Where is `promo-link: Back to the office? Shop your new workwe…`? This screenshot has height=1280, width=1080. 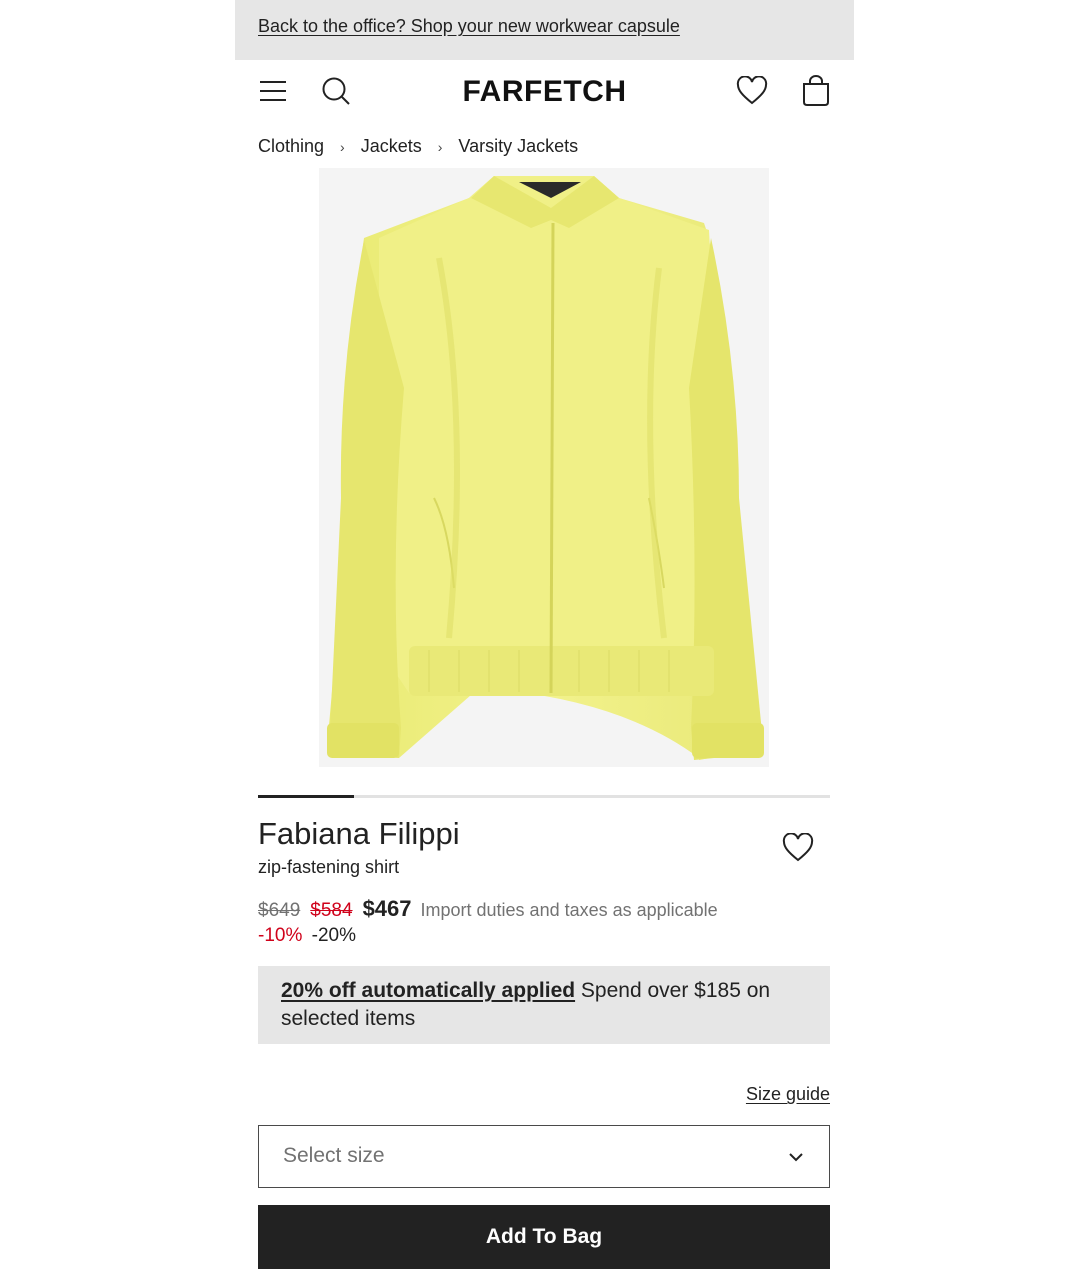
promo-link: Back to the office? Shop your new workwe… is located at coordinates (469, 26).